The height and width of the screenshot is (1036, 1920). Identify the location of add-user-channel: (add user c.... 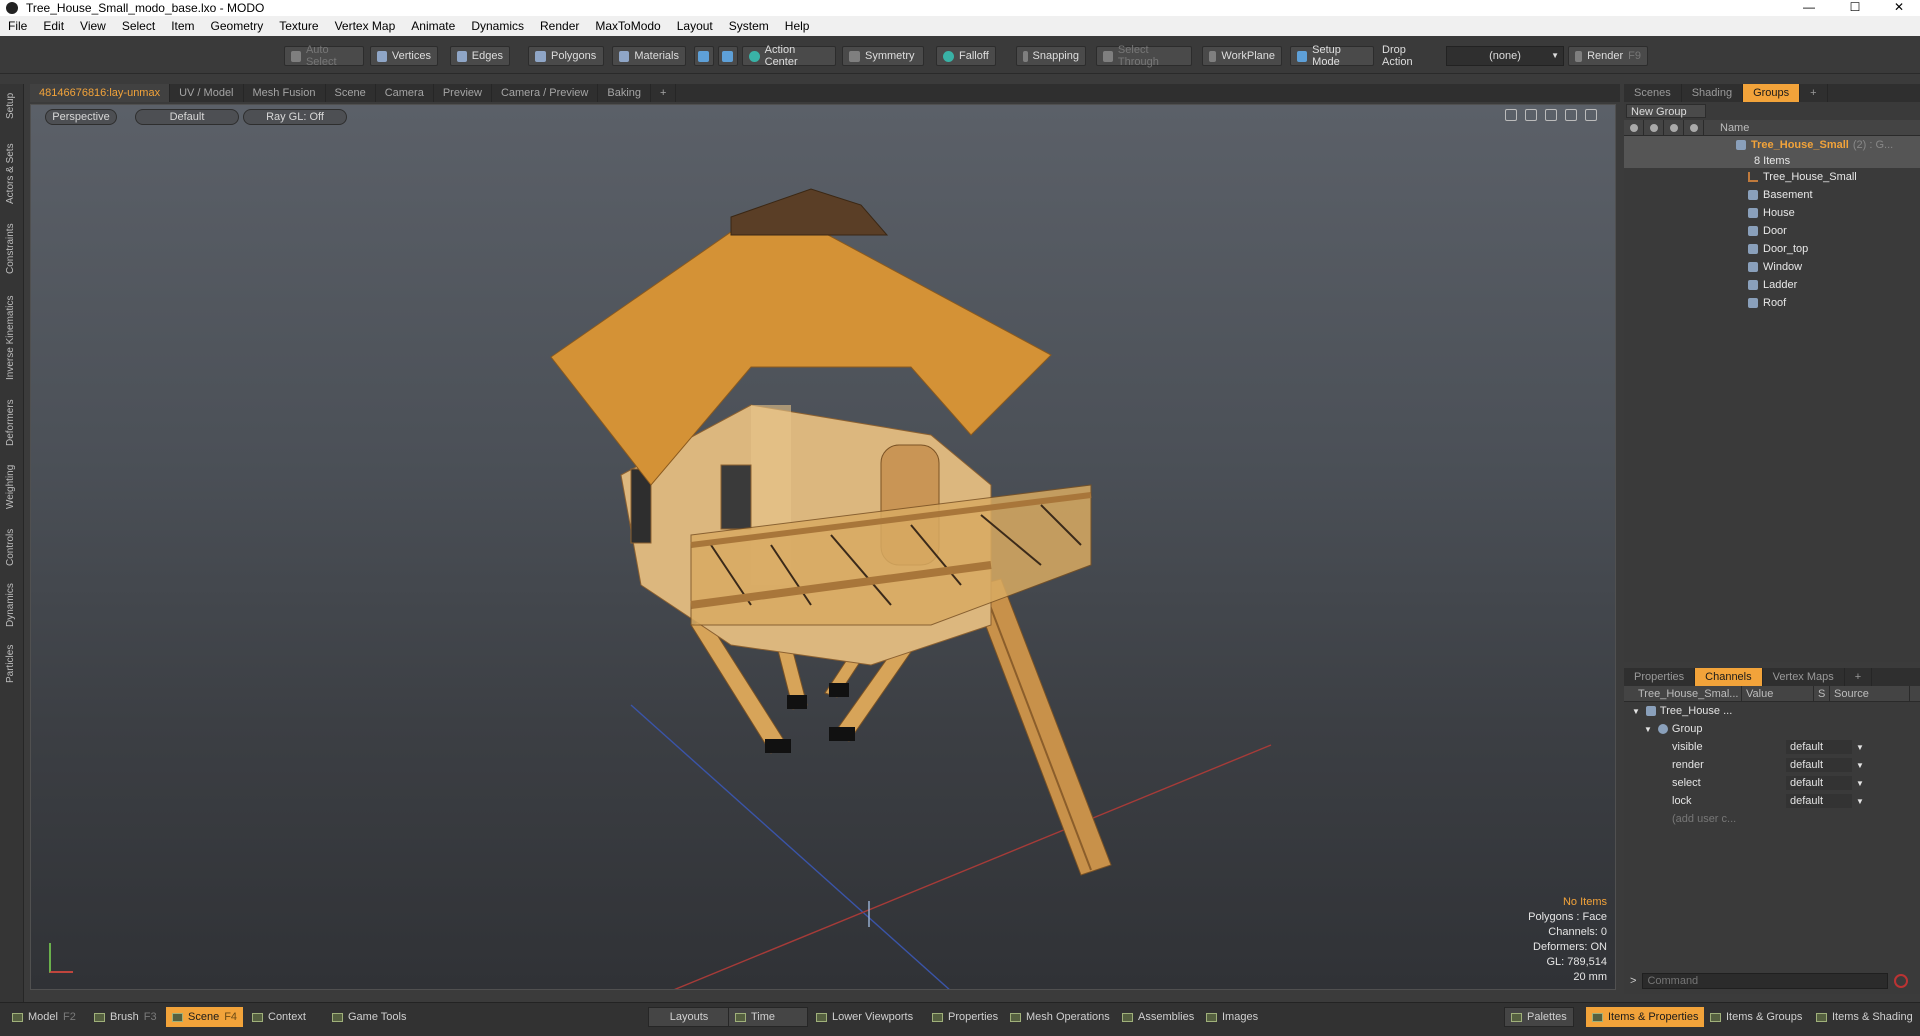
(1772, 819).